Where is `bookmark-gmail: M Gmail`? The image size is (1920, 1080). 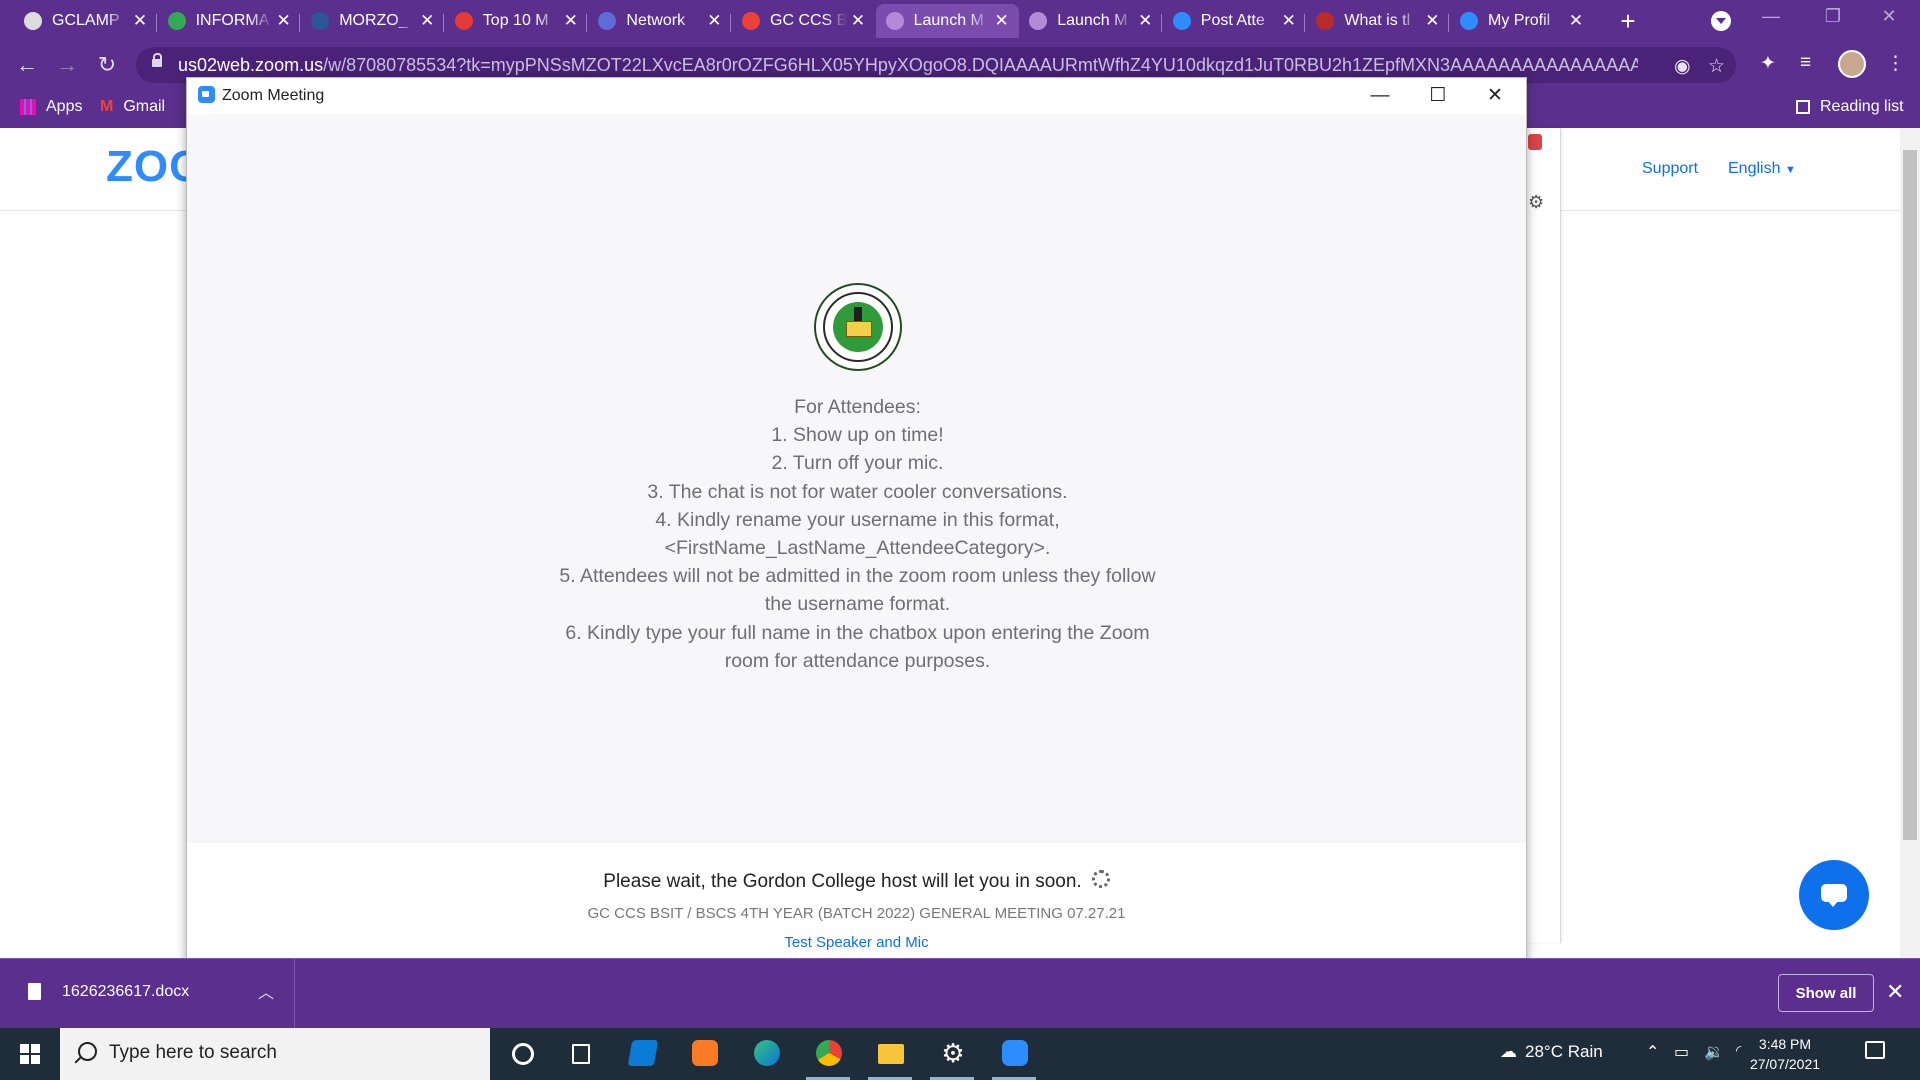
bookmark-gmail: M Gmail is located at coordinates (132, 107).